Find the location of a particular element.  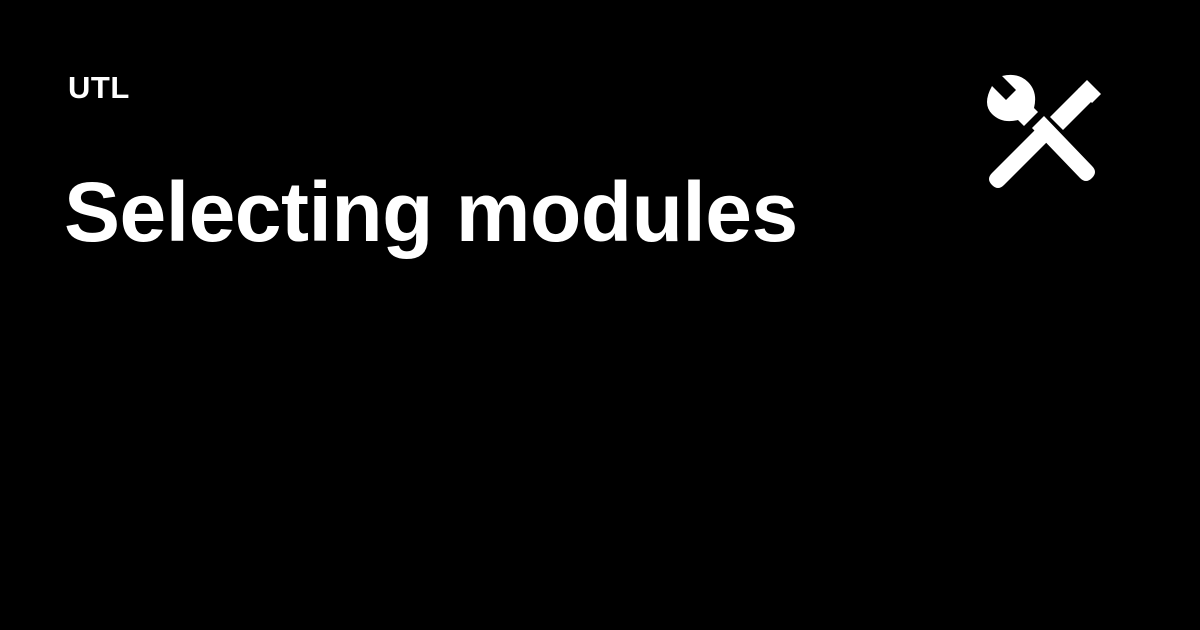

wrench-screwdriver-icon is located at coordinates (1043, 132).